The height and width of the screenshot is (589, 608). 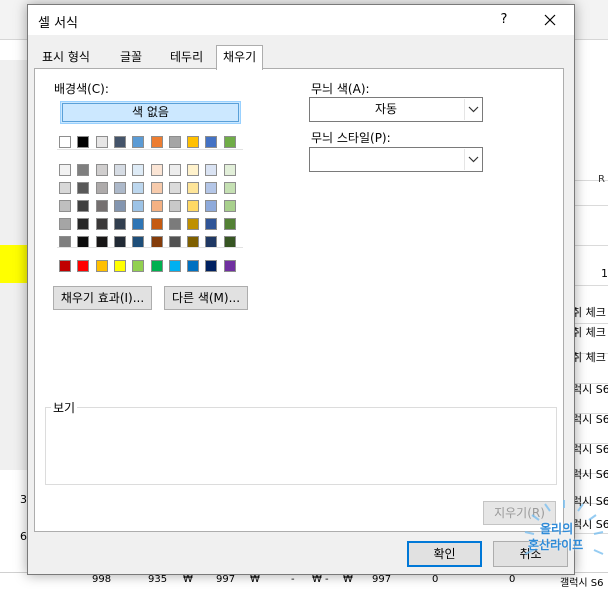 I want to click on sheet-cell: 1, so click(x=604, y=273).